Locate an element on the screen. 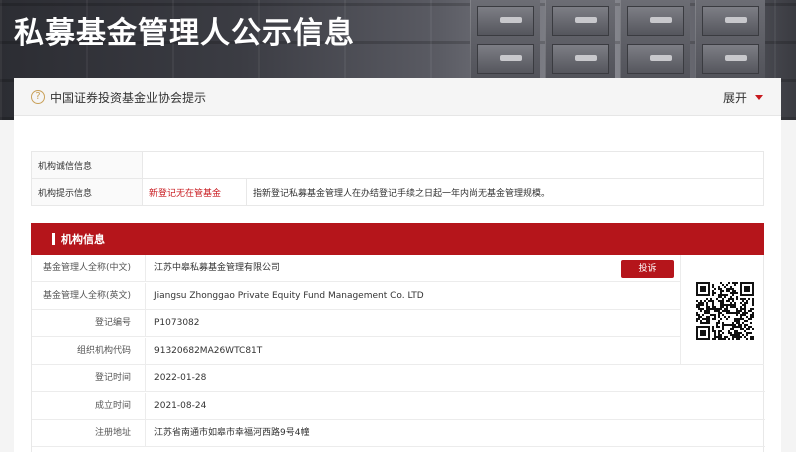 This screenshot has width=796, height=452. section-header: 机构信息 is located at coordinates (397, 239).